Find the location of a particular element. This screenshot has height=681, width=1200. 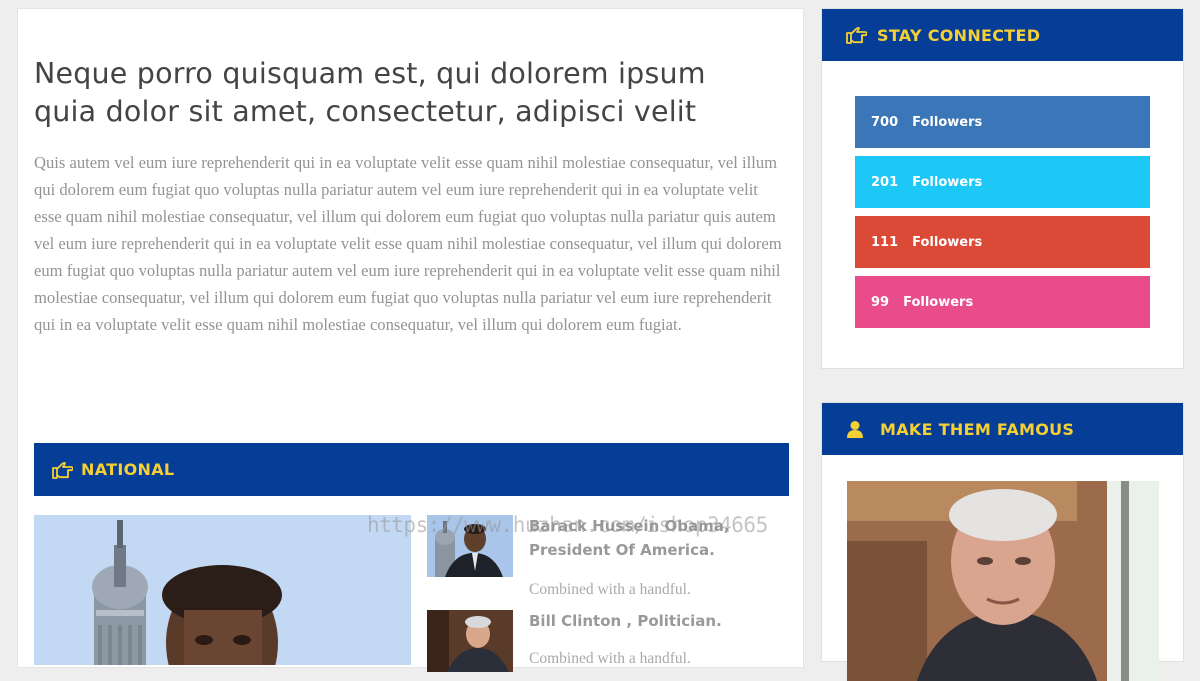

stay-connected-header: STAY CONNECTED is located at coordinates (1002, 35).